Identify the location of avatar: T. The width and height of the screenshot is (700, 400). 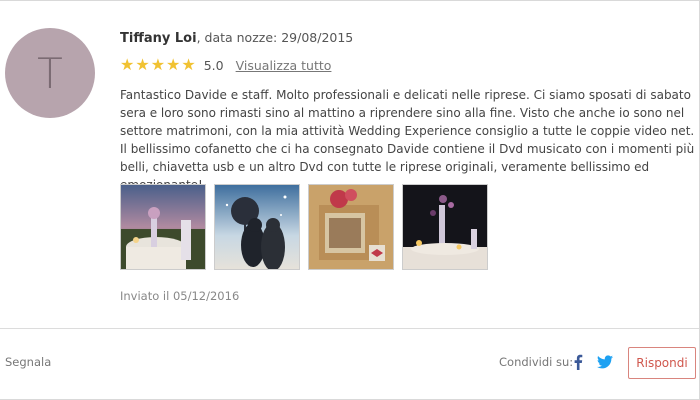
(50, 73).